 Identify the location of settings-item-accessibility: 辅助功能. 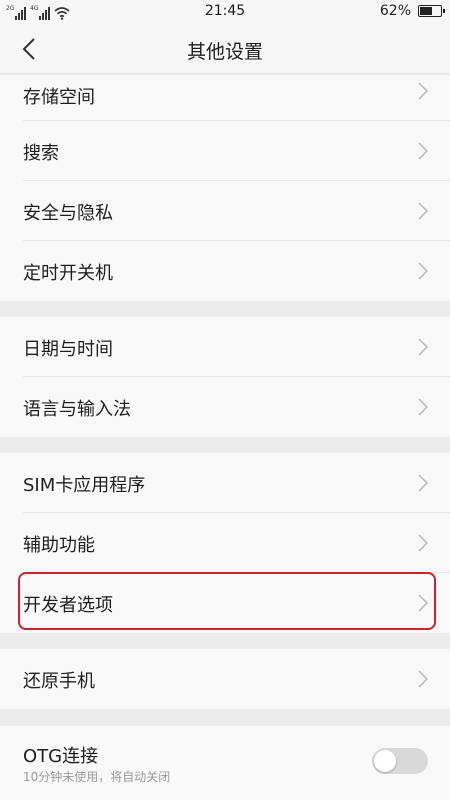
(225, 543).